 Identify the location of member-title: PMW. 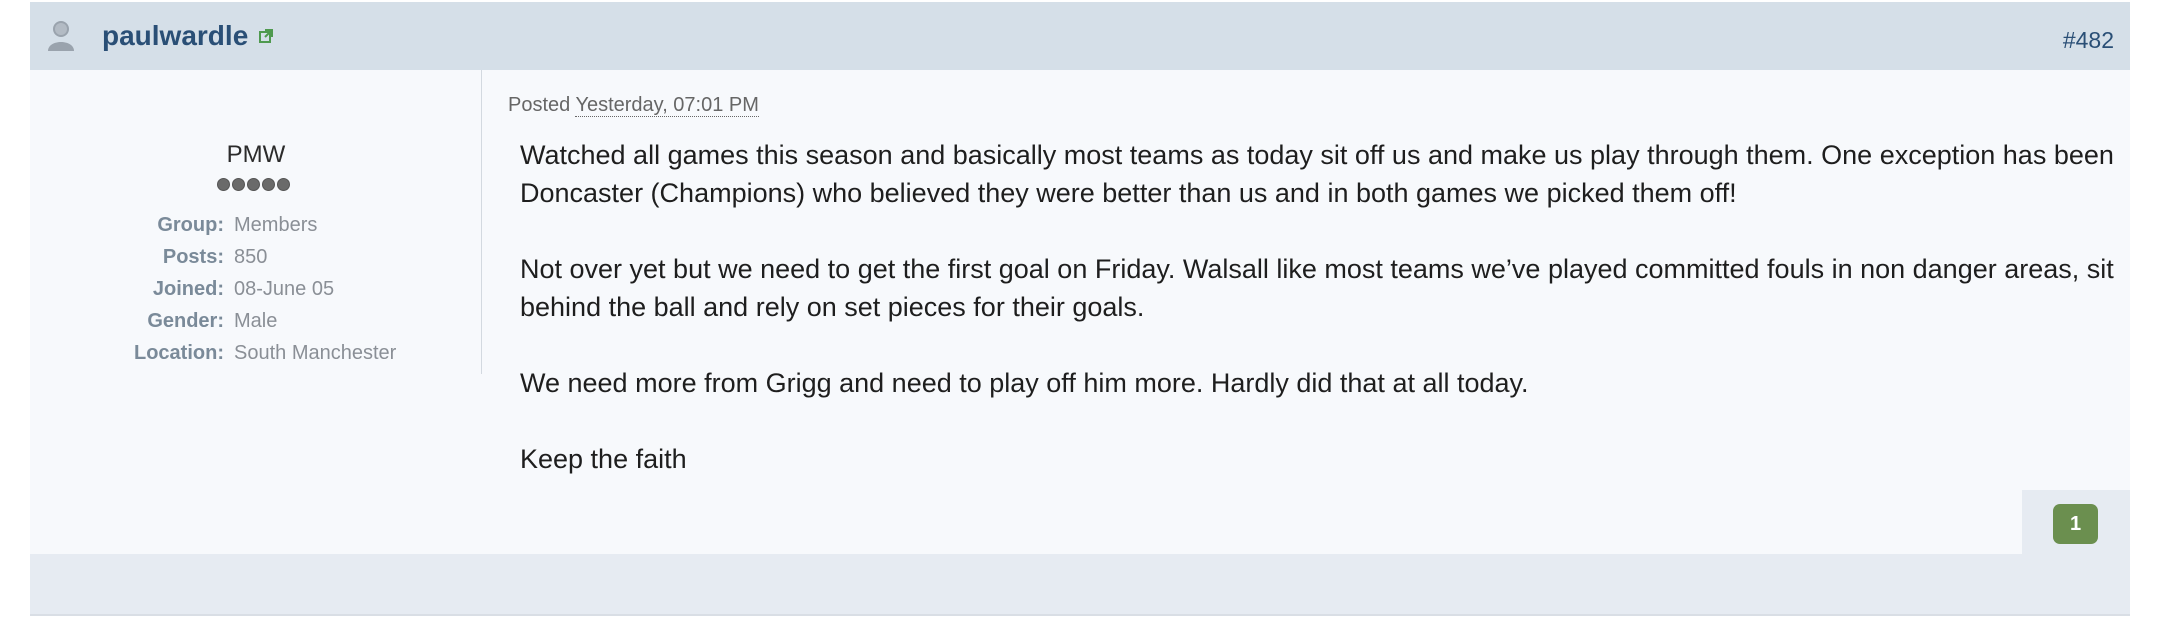
(256, 154).